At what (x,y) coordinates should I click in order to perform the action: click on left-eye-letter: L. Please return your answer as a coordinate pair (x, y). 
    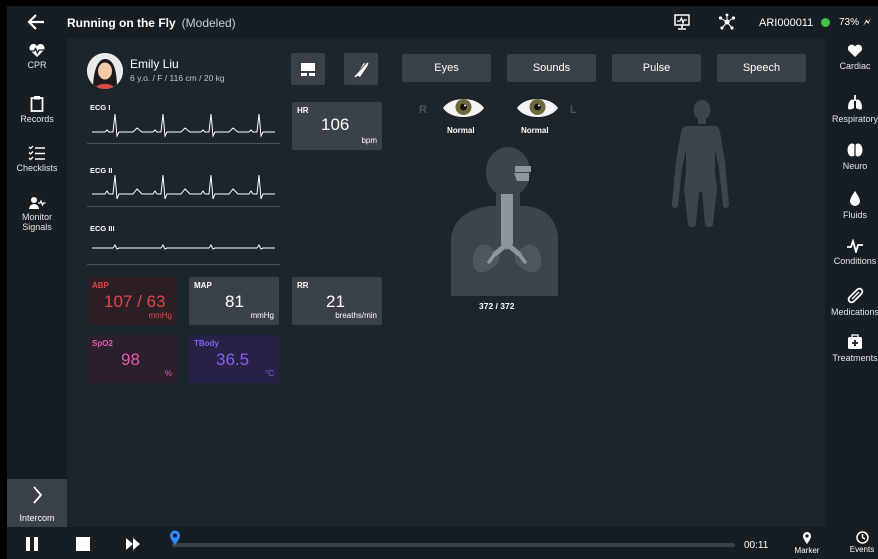
    Looking at the image, I should click on (573, 110).